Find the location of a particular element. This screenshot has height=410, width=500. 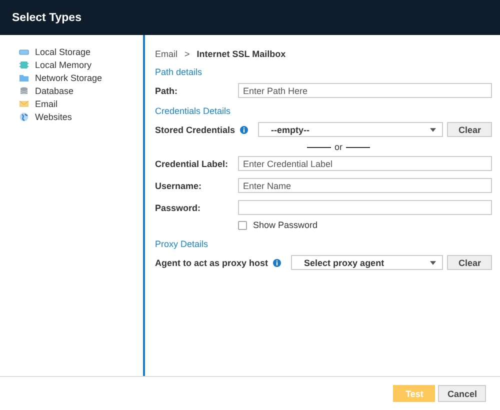

sidebar-item: Network Storage is located at coordinates (81, 77).